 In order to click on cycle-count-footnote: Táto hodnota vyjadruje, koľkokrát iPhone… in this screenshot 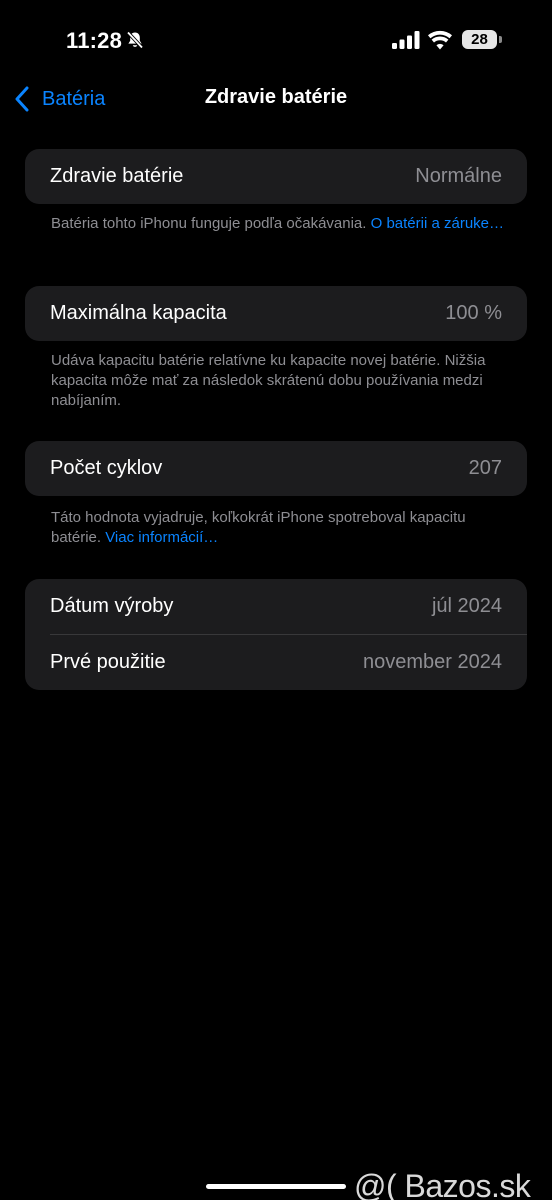, I will do `click(281, 528)`.